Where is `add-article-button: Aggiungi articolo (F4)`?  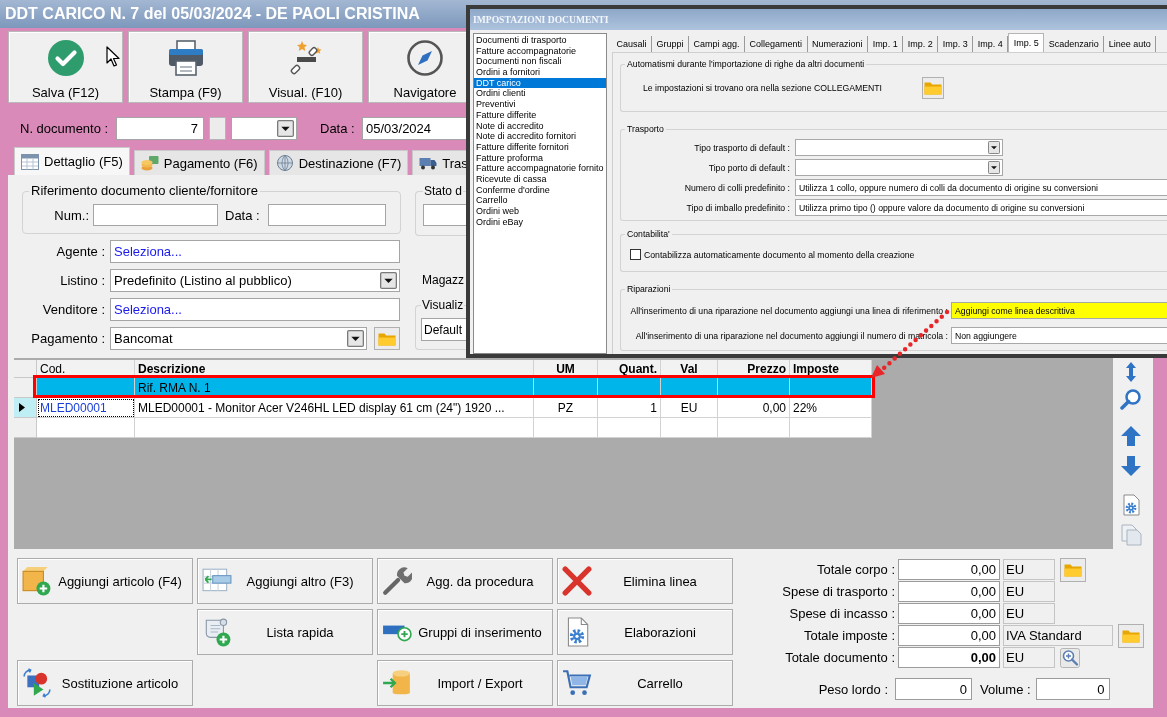
add-article-button: Aggiungi articolo (F4) is located at coordinates (105, 581).